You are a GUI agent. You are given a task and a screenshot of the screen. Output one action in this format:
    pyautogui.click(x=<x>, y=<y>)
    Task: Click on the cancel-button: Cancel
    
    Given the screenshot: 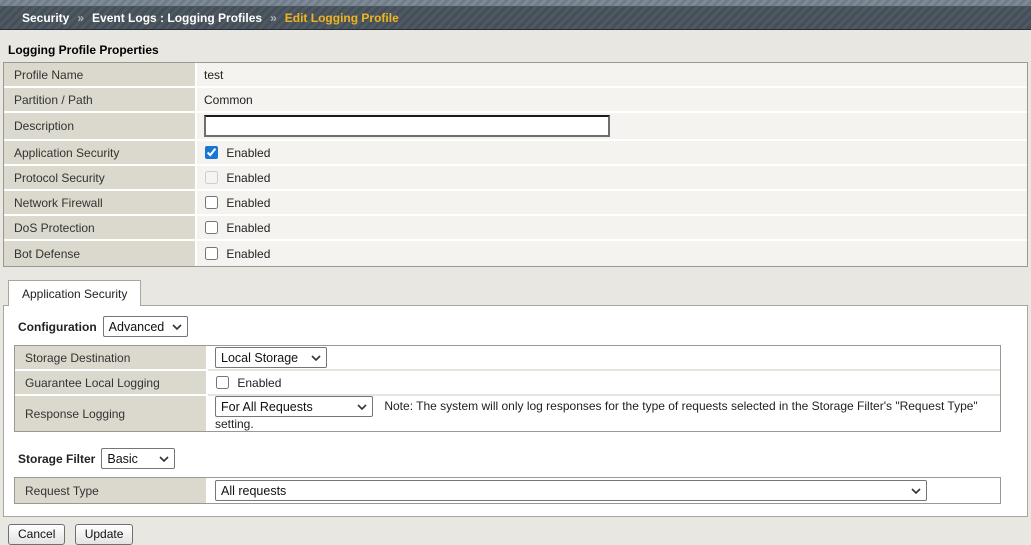 What is the action you would take?
    pyautogui.click(x=37, y=534)
    